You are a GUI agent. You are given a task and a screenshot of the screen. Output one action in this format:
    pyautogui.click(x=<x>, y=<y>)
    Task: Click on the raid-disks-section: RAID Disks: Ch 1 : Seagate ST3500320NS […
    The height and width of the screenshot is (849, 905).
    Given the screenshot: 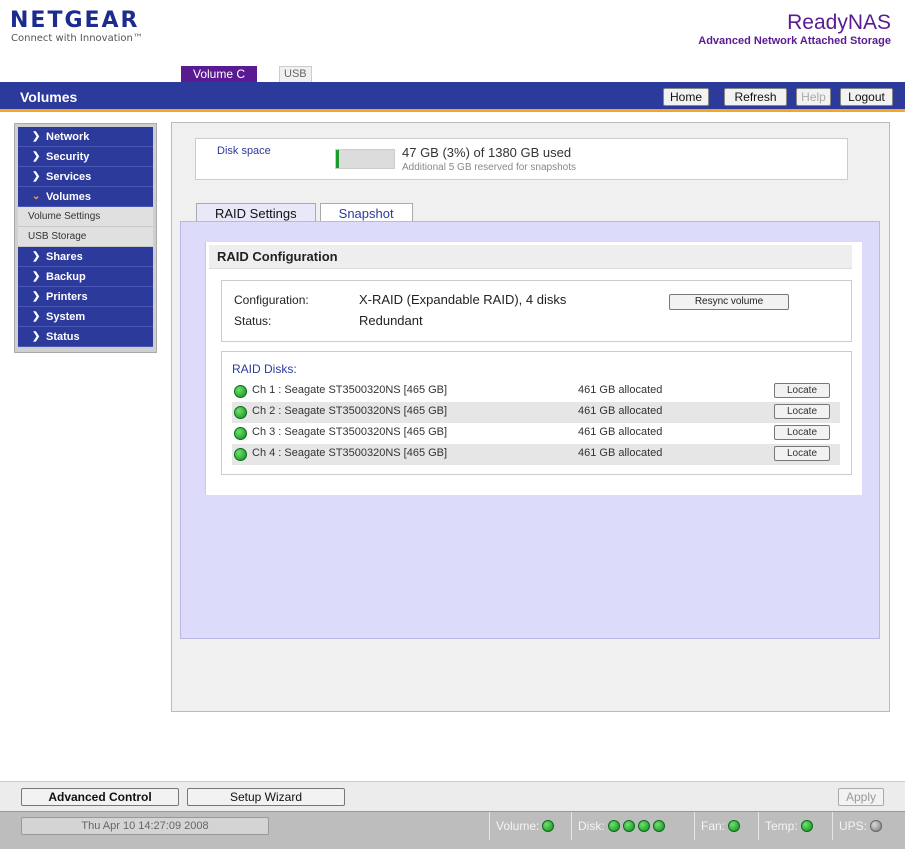 What is the action you would take?
    pyautogui.click(x=536, y=413)
    